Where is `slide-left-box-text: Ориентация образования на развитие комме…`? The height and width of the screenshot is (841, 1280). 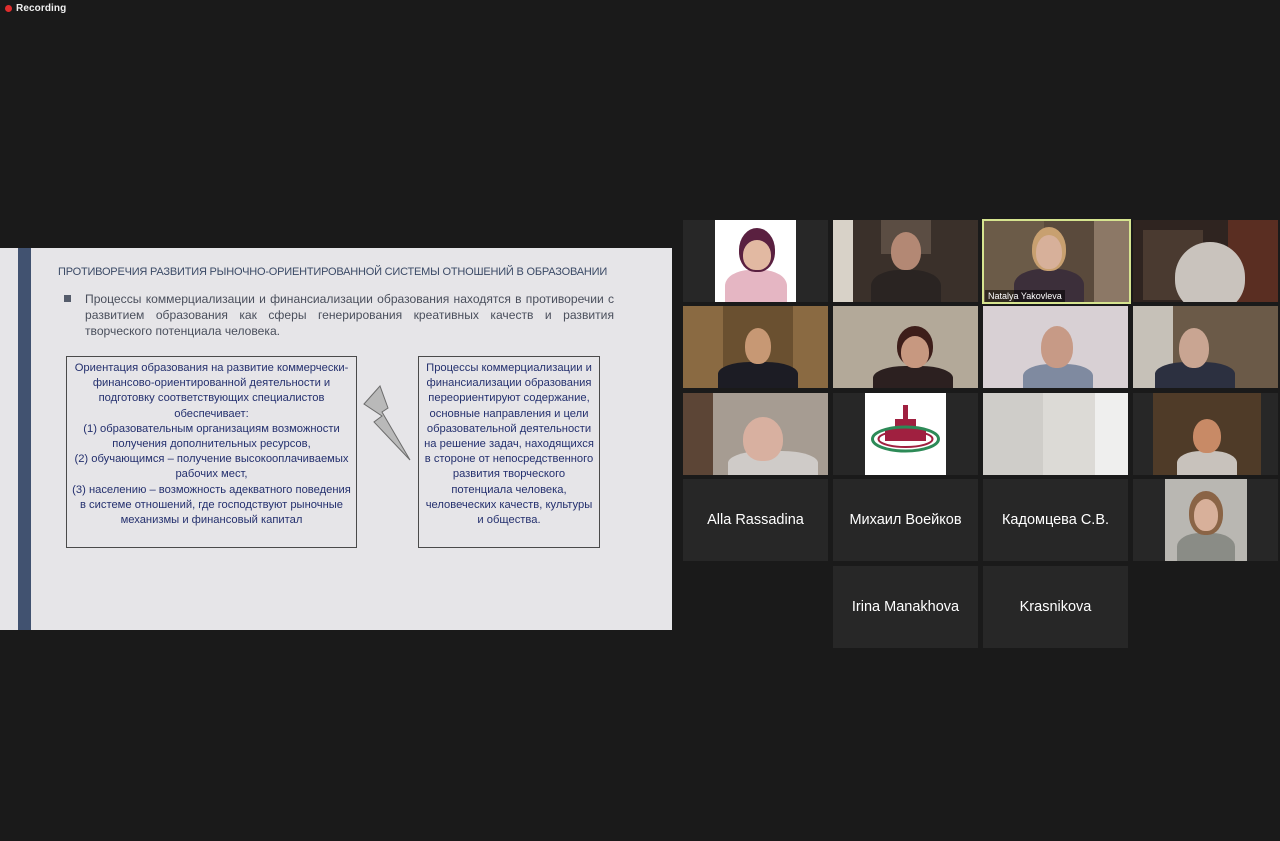 slide-left-box-text: Ориентация образования на развитие комме… is located at coordinates (211, 444).